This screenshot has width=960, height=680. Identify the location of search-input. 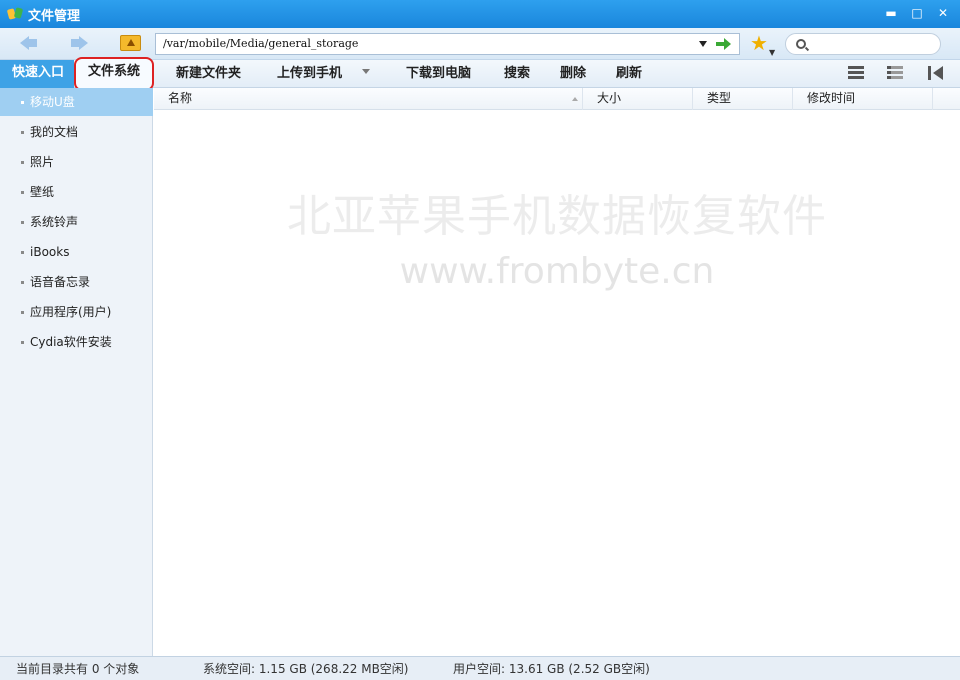
(863, 44).